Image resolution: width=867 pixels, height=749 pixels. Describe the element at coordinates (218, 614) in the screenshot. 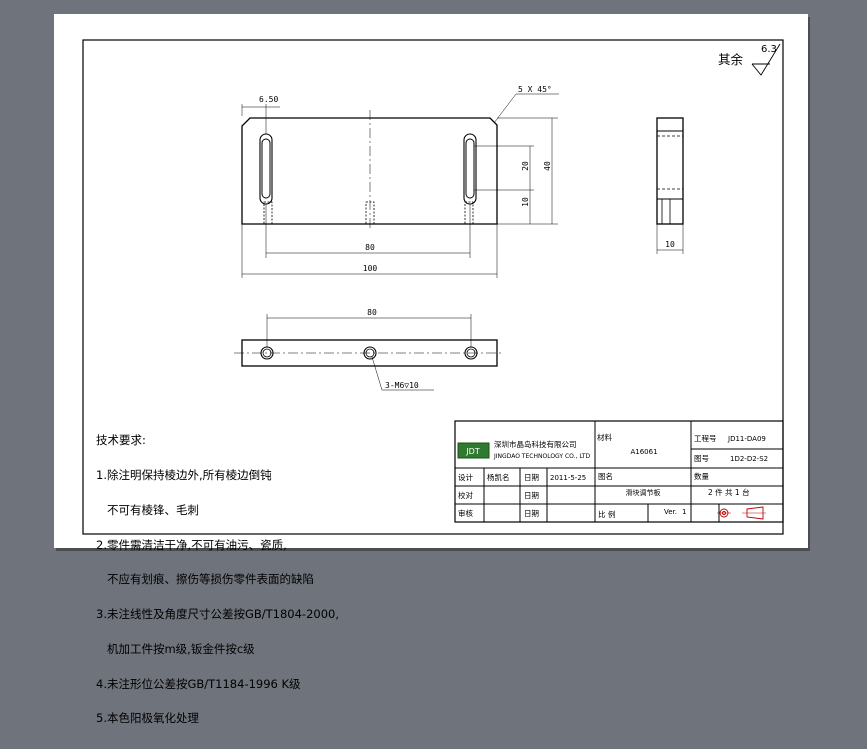

I see `tech-note-line: 3.未注线性及角度尺寸公差按GB/T1804-2000,` at that location.